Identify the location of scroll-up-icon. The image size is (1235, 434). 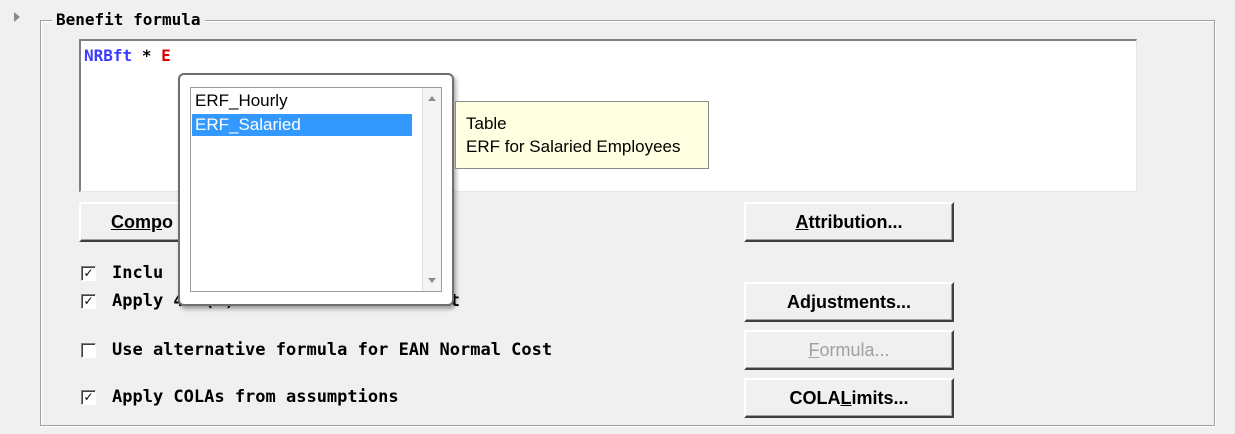
(432, 98).